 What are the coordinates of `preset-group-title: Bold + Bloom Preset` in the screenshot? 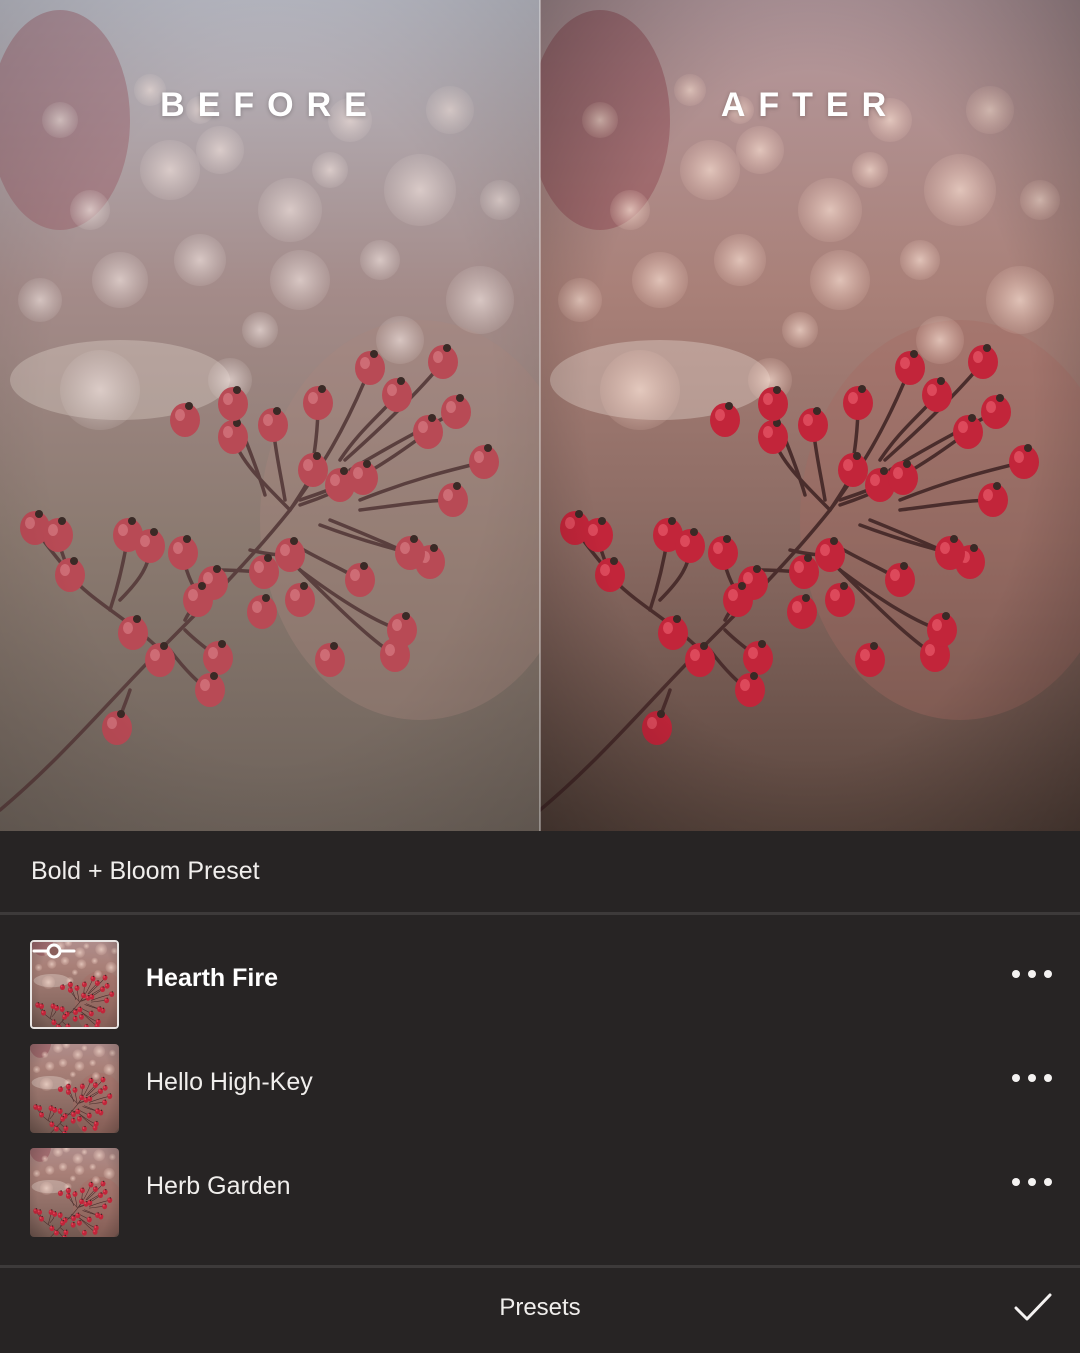 It's located at (145, 871).